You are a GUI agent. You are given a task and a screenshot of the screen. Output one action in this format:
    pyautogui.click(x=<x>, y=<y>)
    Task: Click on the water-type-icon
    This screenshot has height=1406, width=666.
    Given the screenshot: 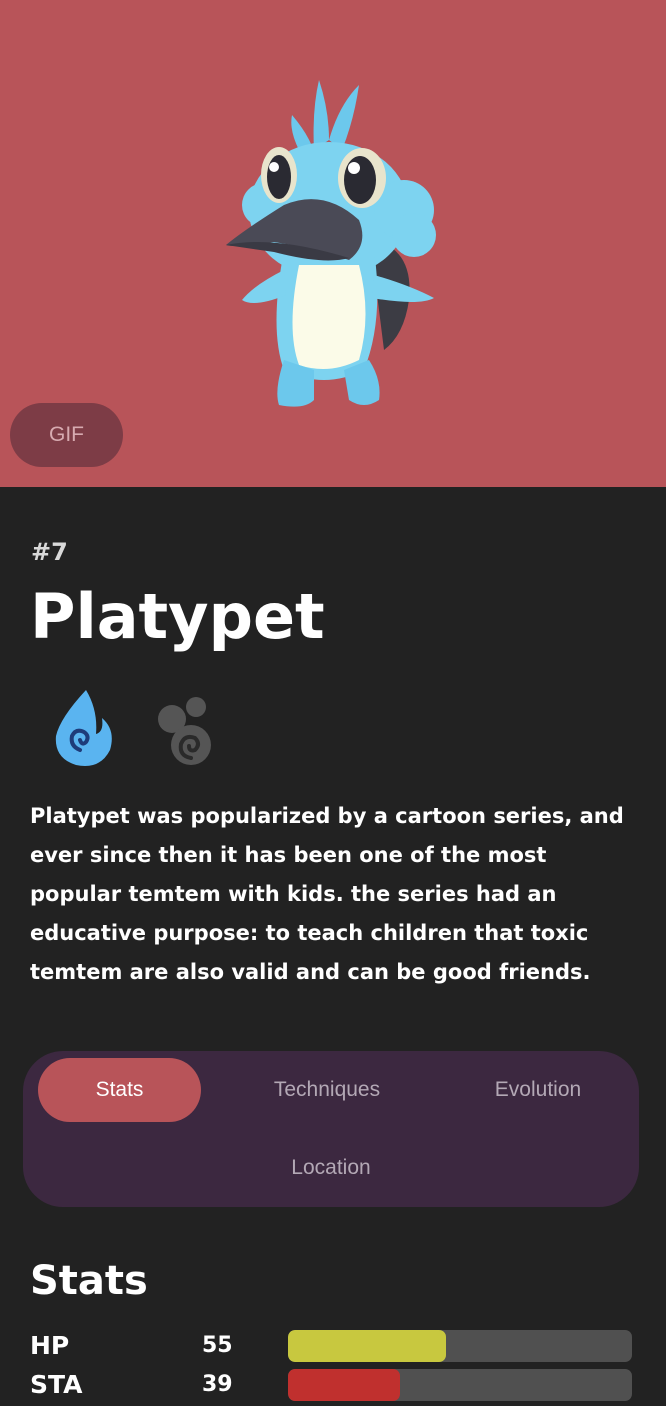 What is the action you would take?
    pyautogui.click(x=83, y=728)
    